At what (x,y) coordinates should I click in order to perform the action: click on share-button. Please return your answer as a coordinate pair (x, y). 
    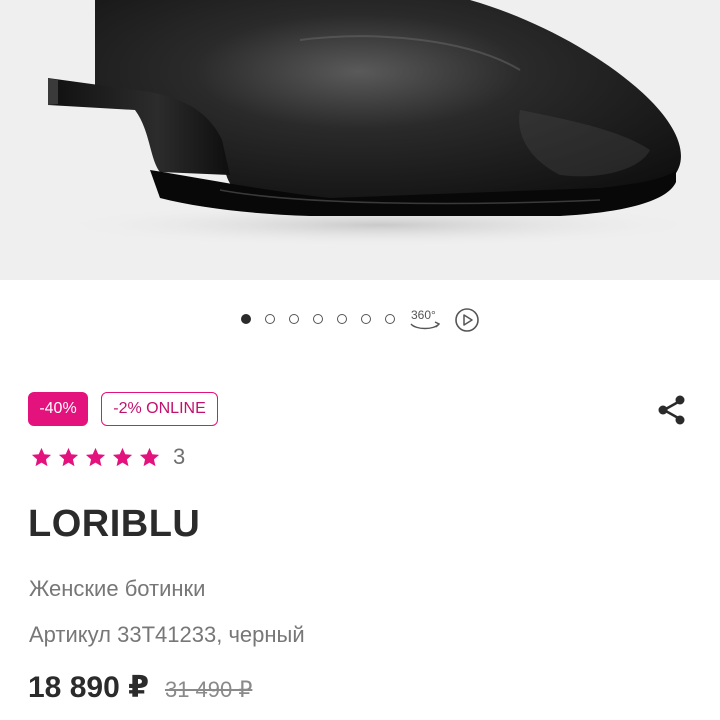
    Looking at the image, I should click on (672, 410).